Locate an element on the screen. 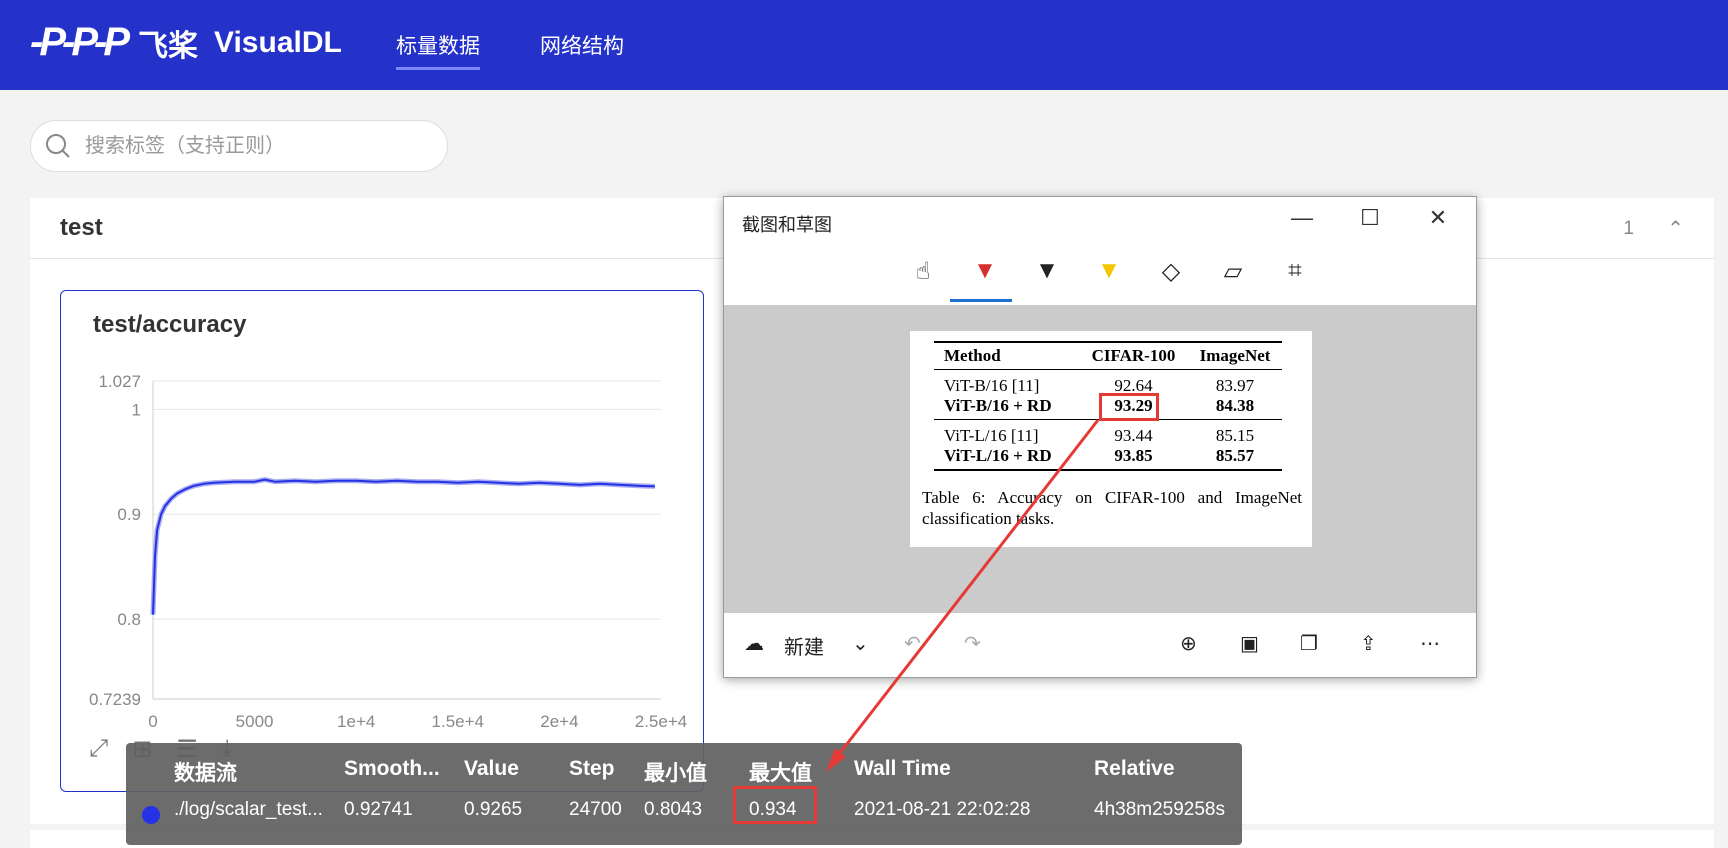  tag-group-title: test is located at coordinates (81, 227).